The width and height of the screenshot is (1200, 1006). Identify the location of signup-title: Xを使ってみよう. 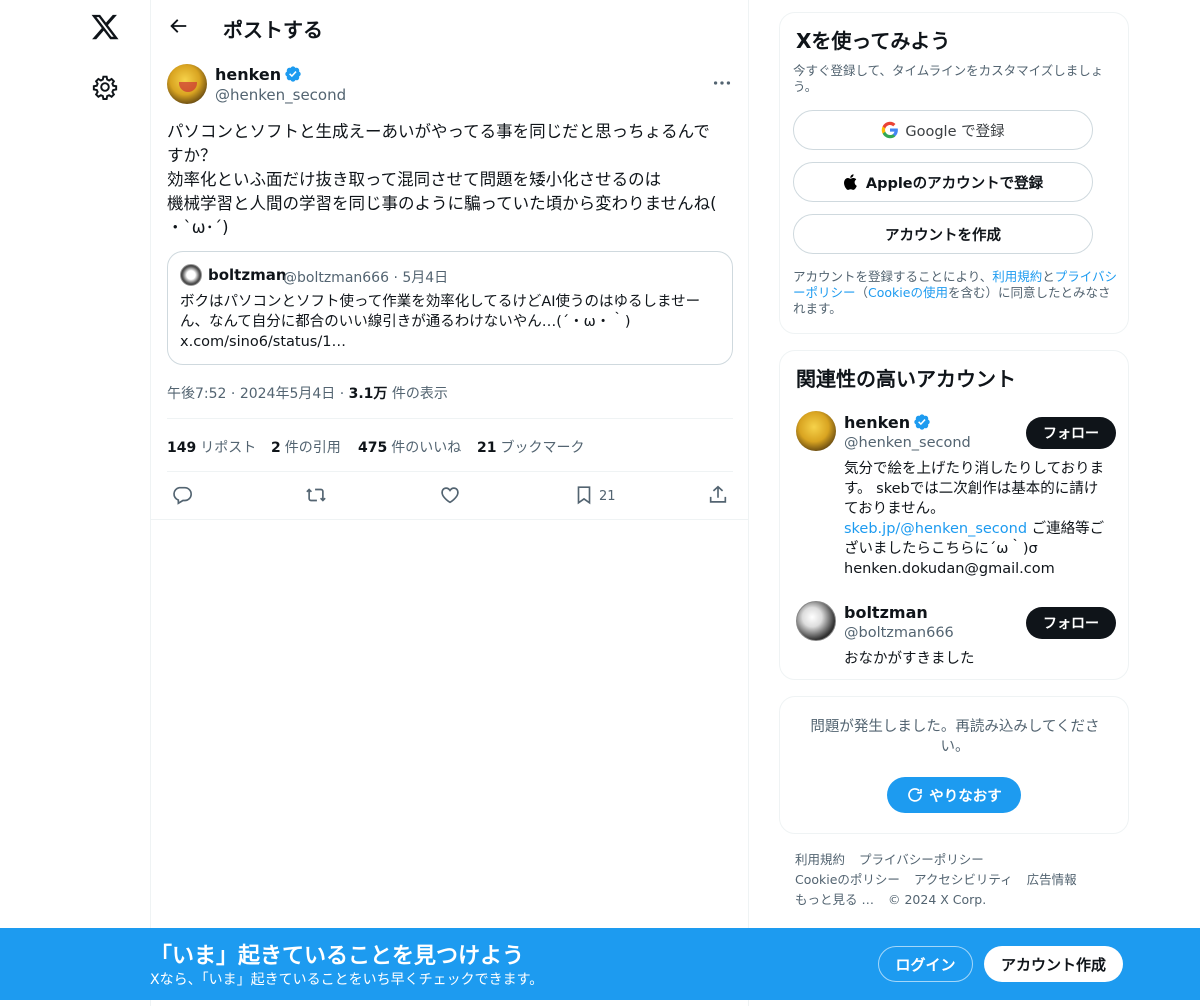
(873, 41).